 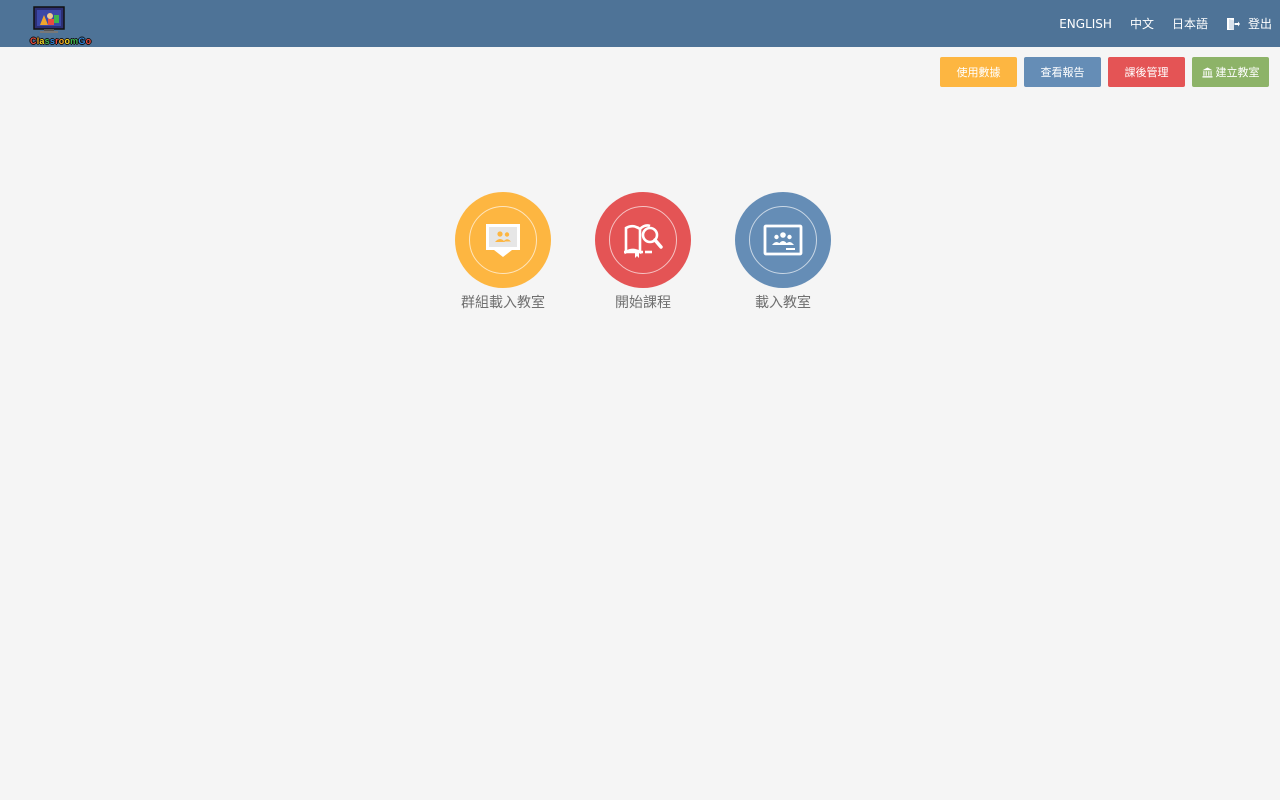 What do you see at coordinates (1237, 72) in the screenshot?
I see `create-classroom-label: 建立教室` at bounding box center [1237, 72].